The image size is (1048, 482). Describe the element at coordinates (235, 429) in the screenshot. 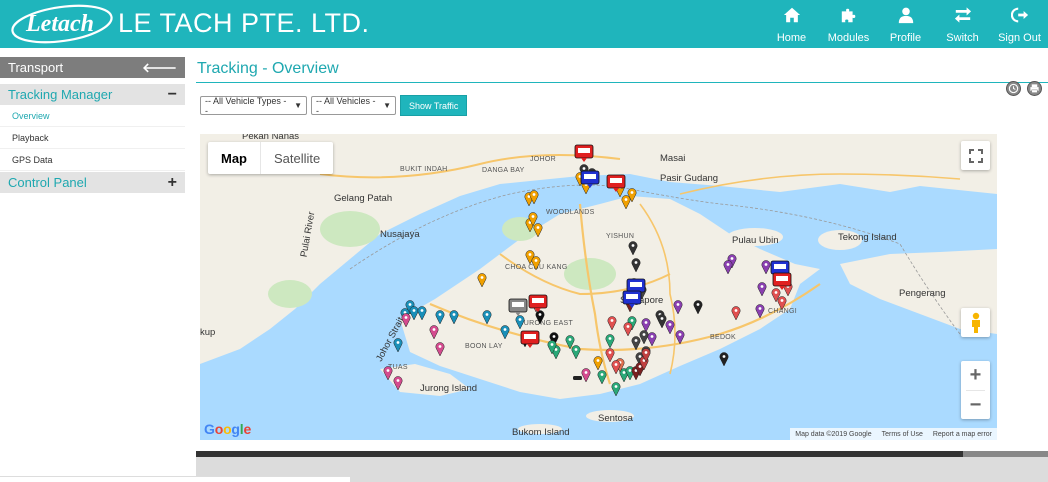

I see `google-logo-letter: g` at that location.